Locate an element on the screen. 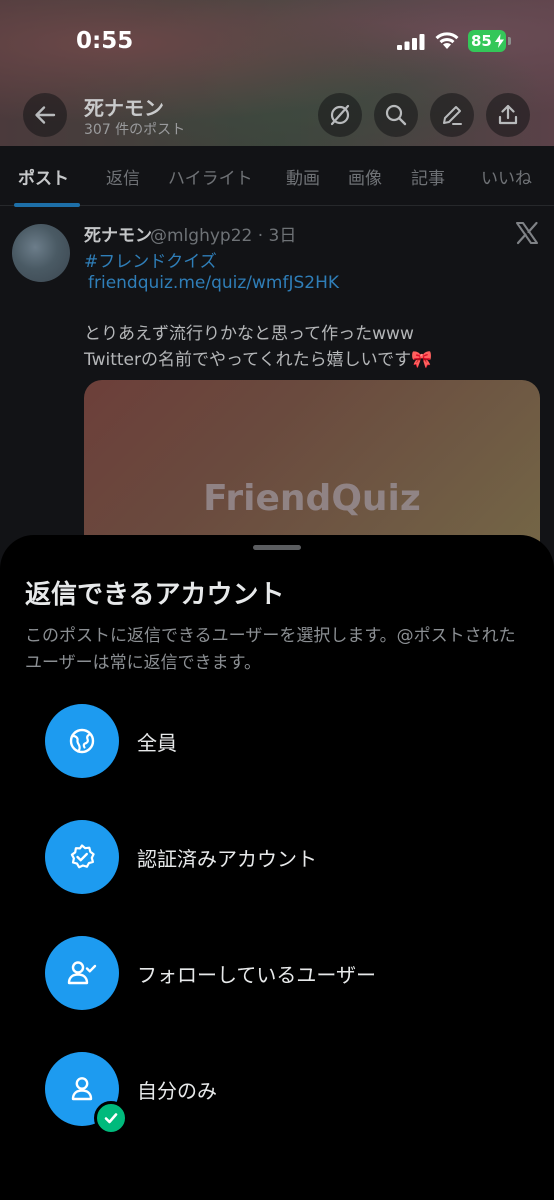  edit-profile-button is located at coordinates (452, 115).